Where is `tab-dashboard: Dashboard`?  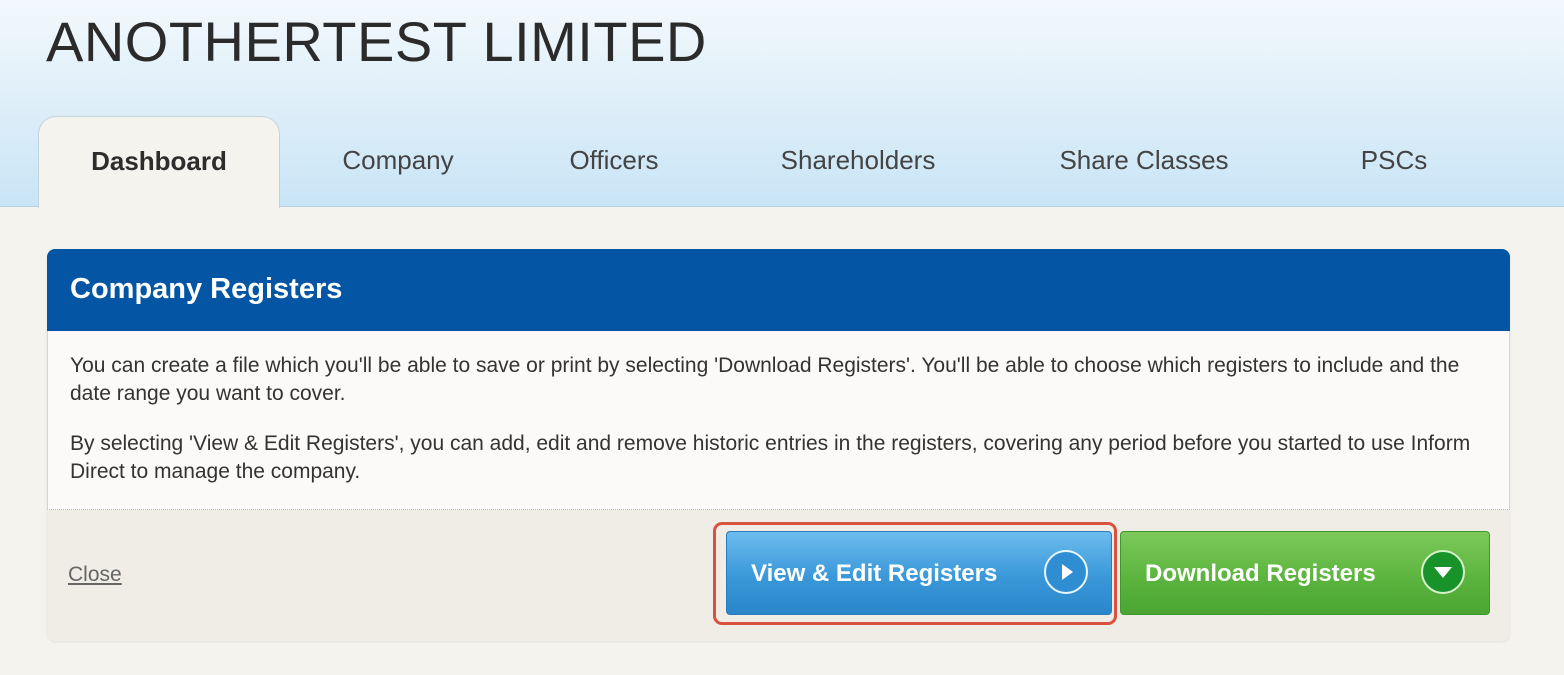
tab-dashboard: Dashboard is located at coordinates (159, 162).